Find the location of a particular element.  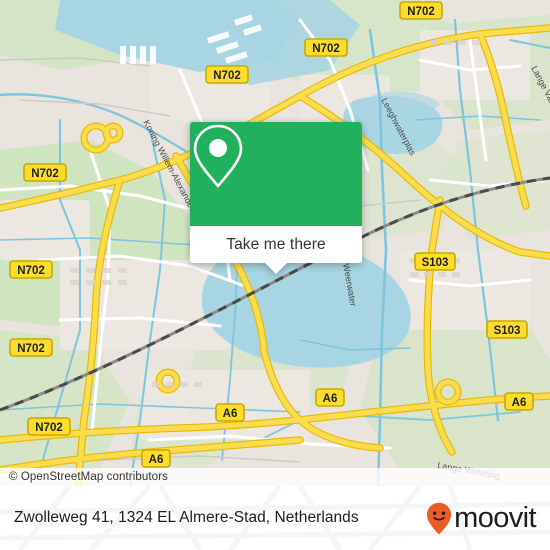

map-attribution-bar: © OpenStreetMap contributors is located at coordinates (275, 477).